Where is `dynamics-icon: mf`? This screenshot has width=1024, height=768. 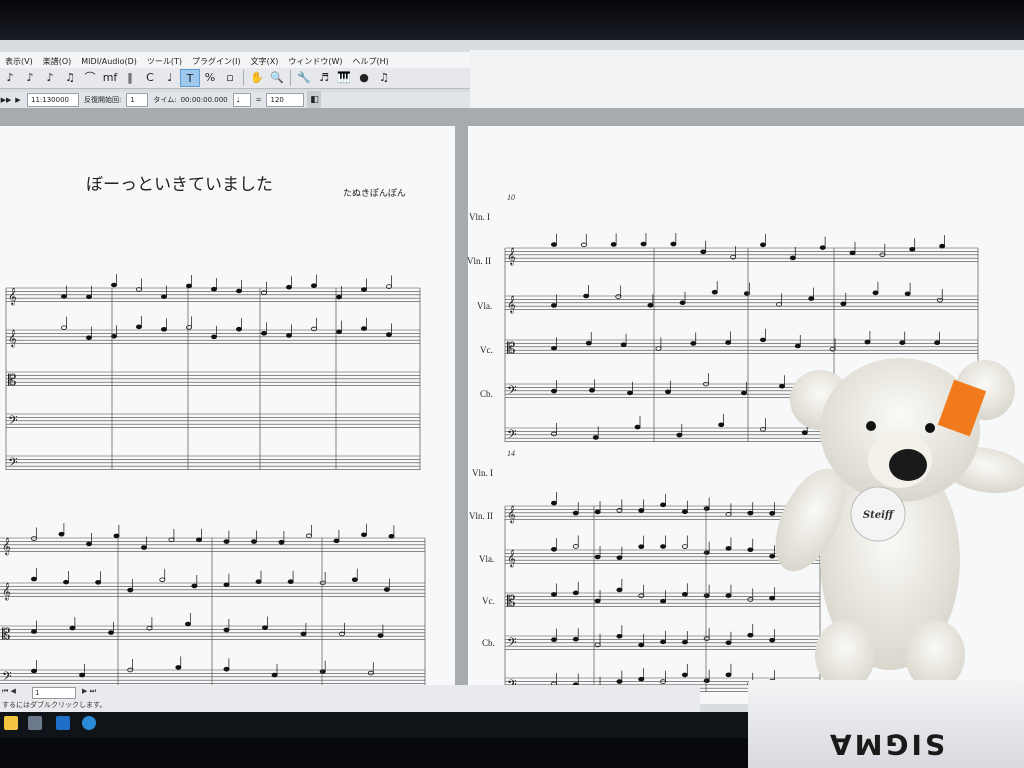 dynamics-icon: mf is located at coordinates (110, 78).